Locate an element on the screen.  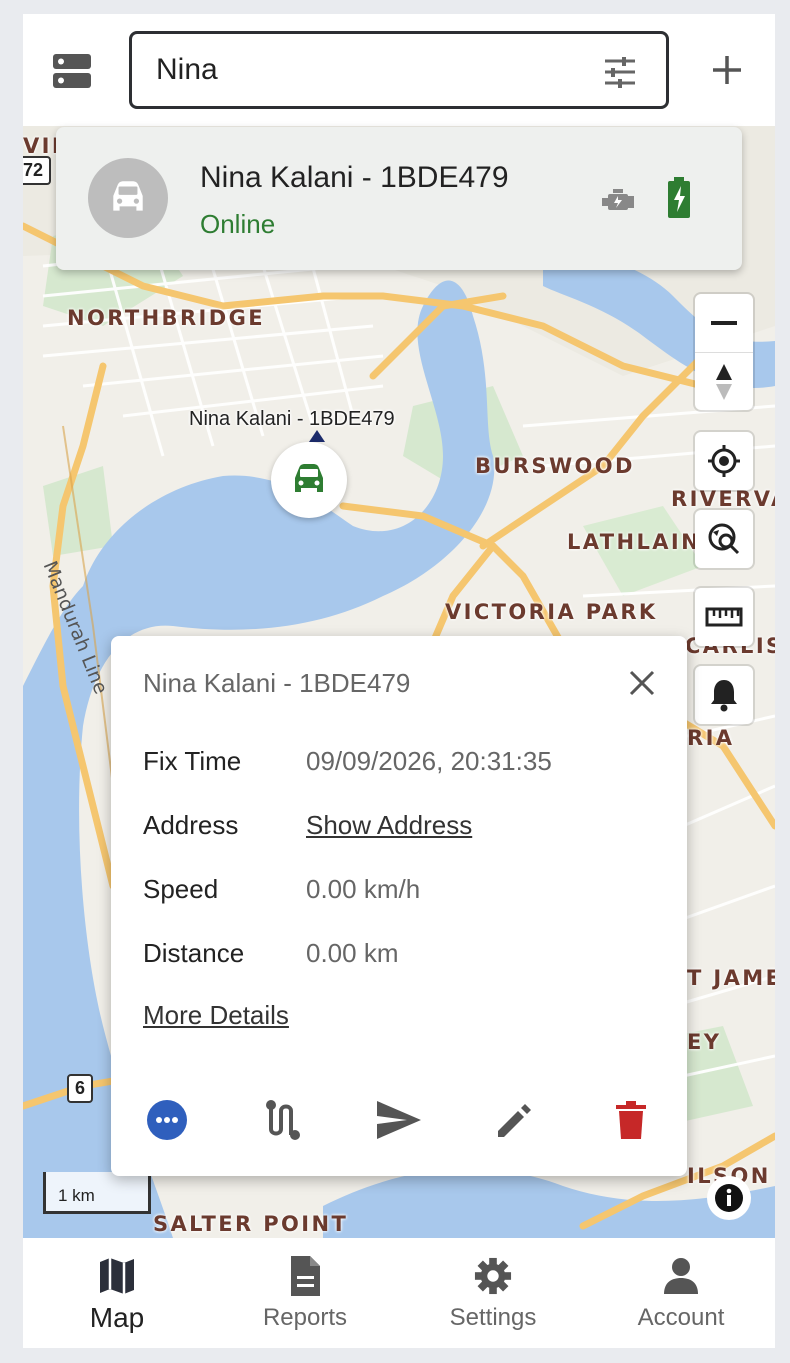
marker-label: Nina Kalani - 1BDE479 is located at coordinates (292, 419).